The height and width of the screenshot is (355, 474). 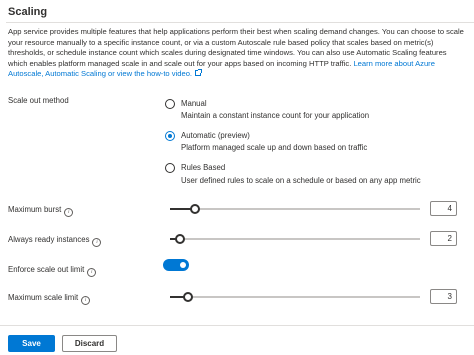 I want to click on always-ready-text: Always ready instances, so click(x=49, y=239).